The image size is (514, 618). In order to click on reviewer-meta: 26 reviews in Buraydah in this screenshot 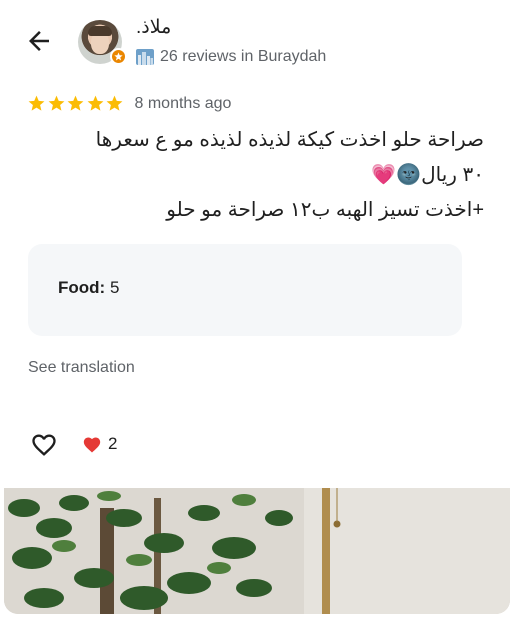, I will do `click(231, 57)`.